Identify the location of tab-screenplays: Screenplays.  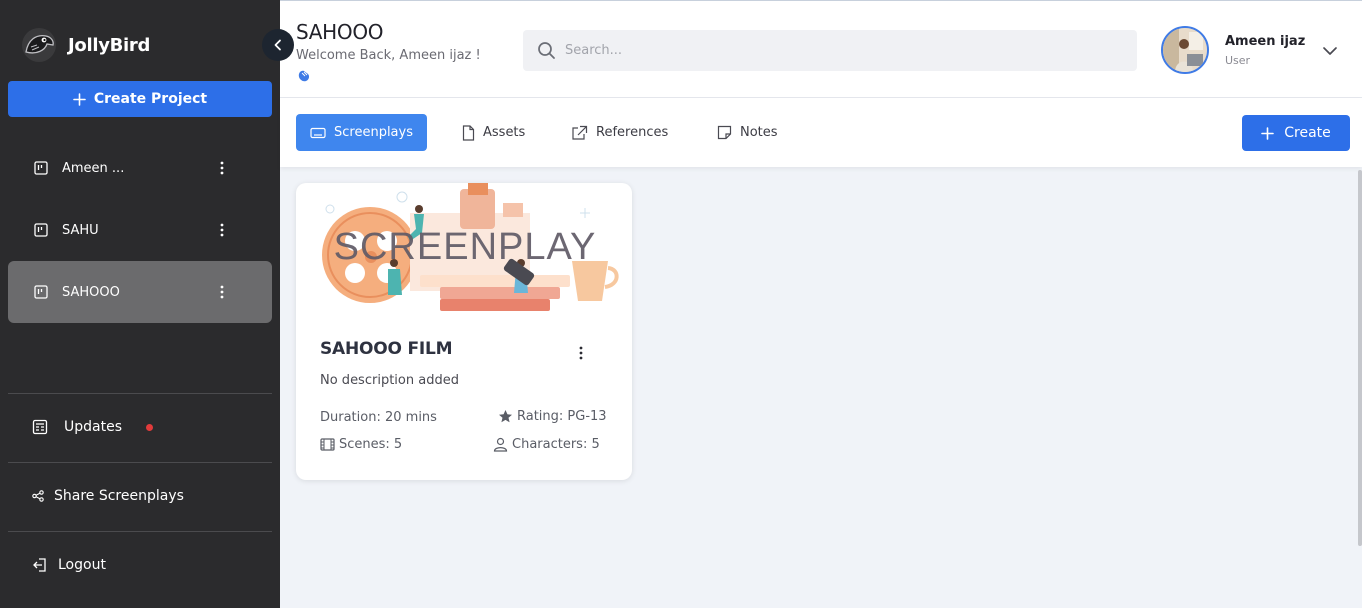
(361, 132).